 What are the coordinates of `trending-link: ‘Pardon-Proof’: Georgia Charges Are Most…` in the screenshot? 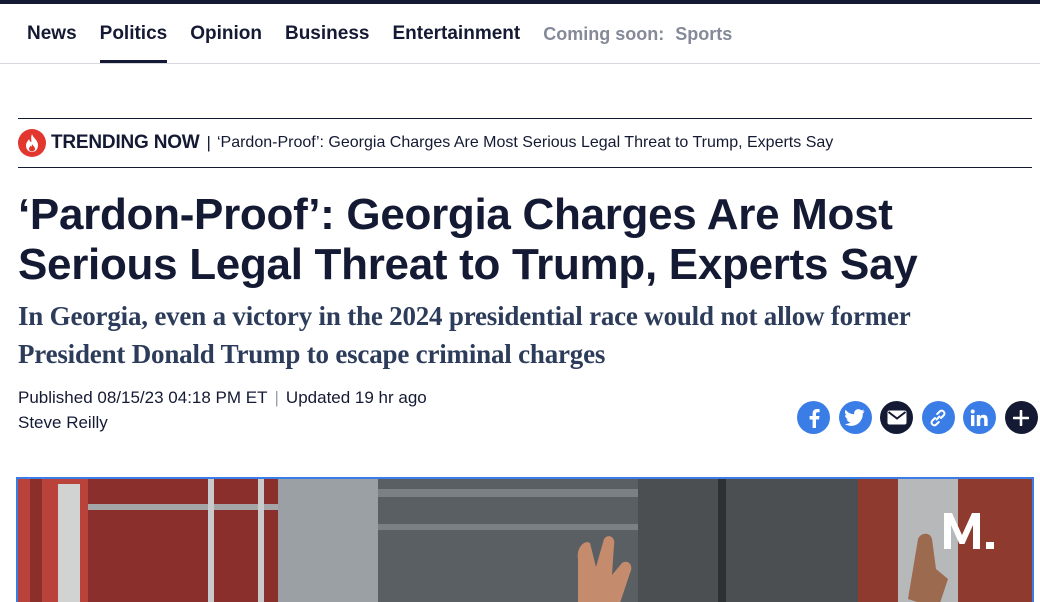 It's located at (525, 143).